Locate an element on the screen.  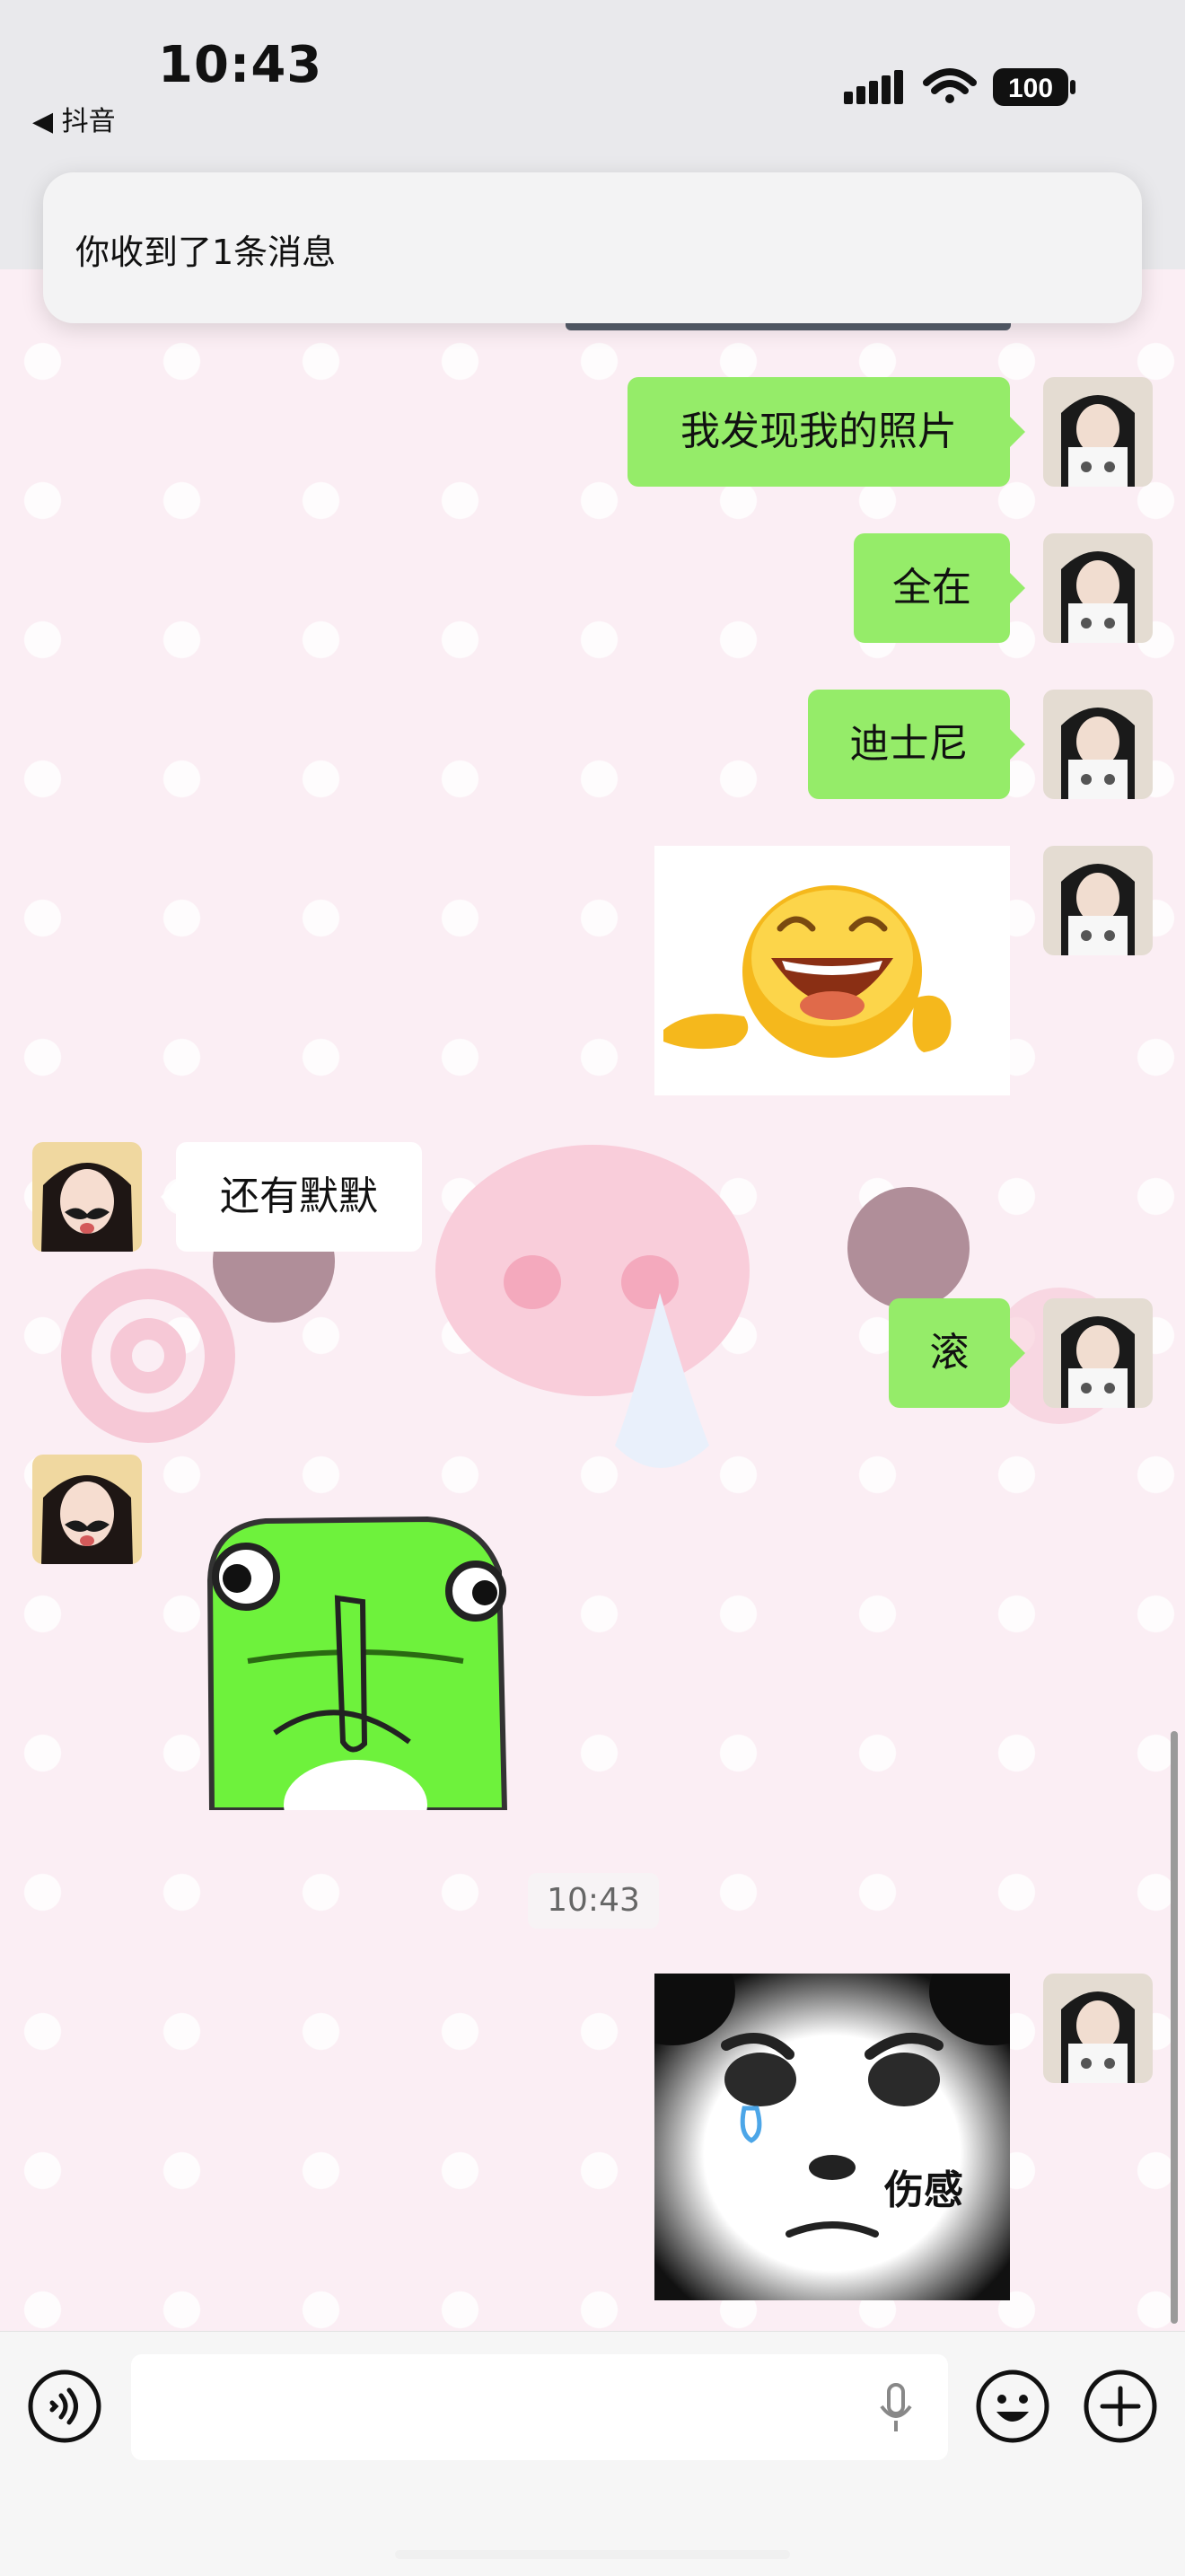
chat-scrollbar is located at coordinates (1174, 2027).